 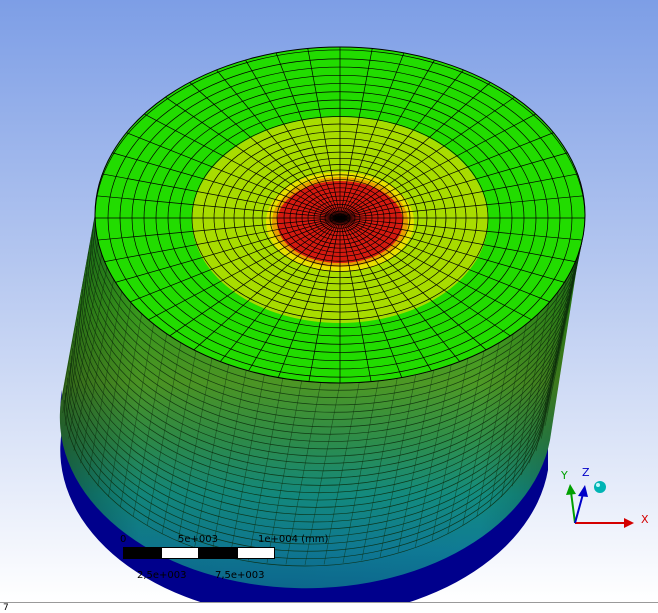 I want to click on scale-tick-7-5e3: 7,5e+003, so click(x=240, y=575).